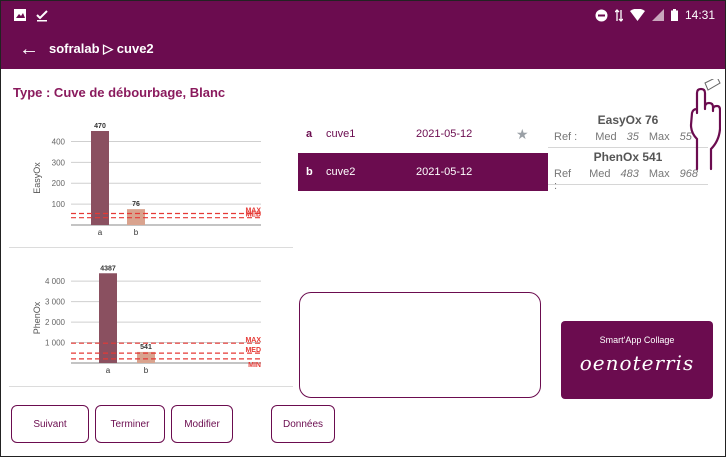  What do you see at coordinates (628, 120) in the screenshot?
I see `stat-title: EasyOx 76` at bounding box center [628, 120].